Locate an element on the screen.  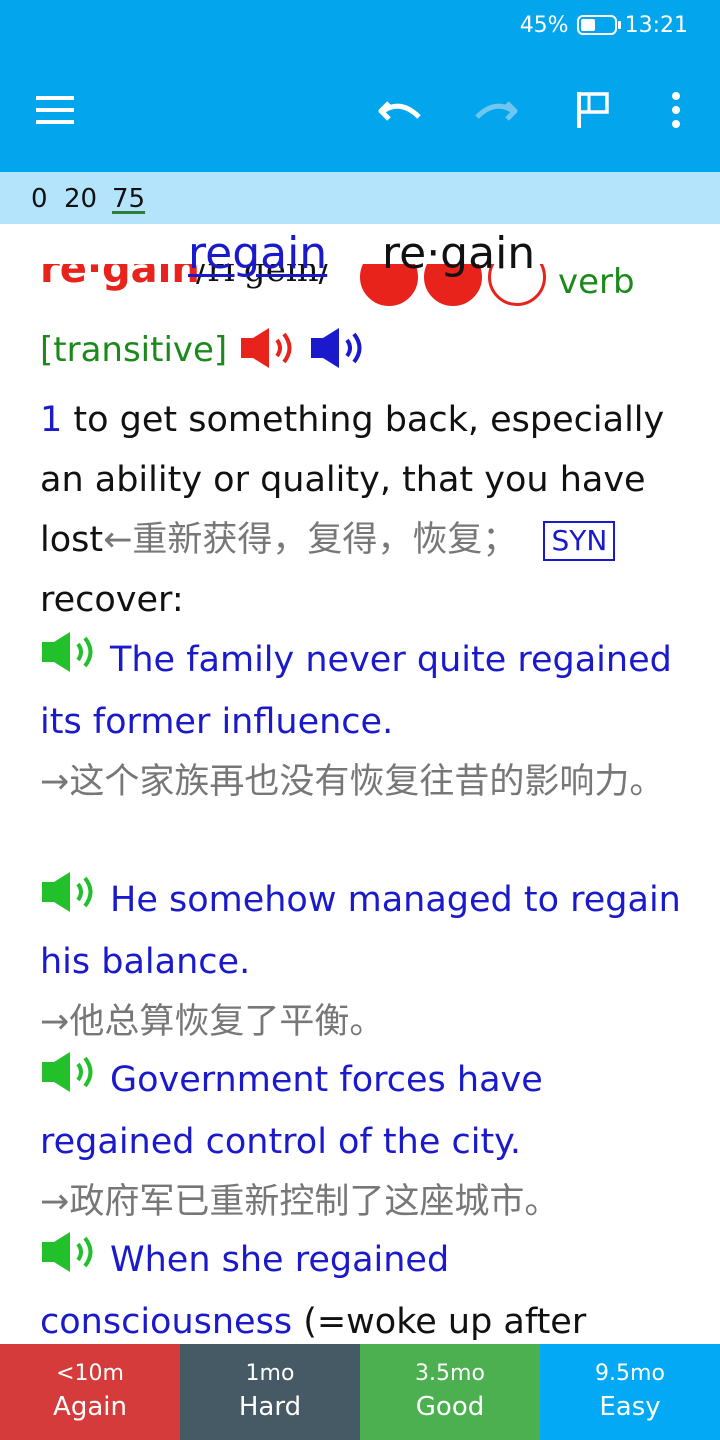
flag-icon is located at coordinates (593, 110).